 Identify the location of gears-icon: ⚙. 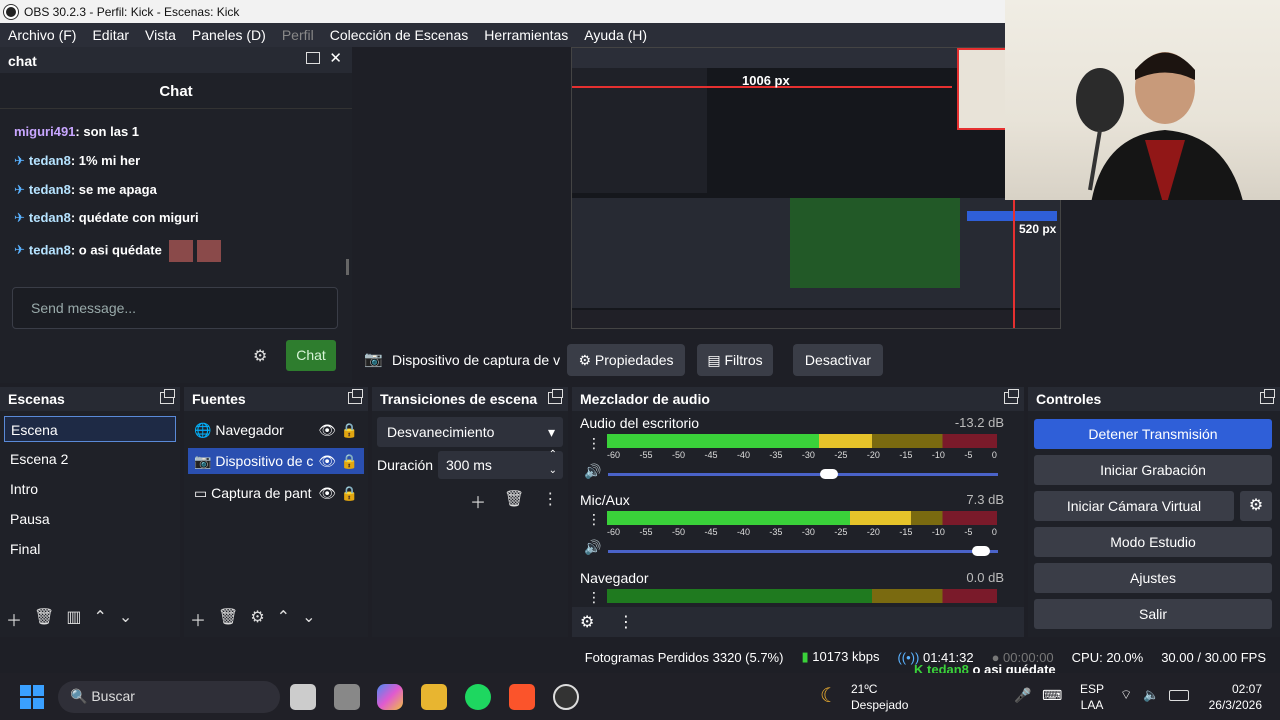
(587, 622).